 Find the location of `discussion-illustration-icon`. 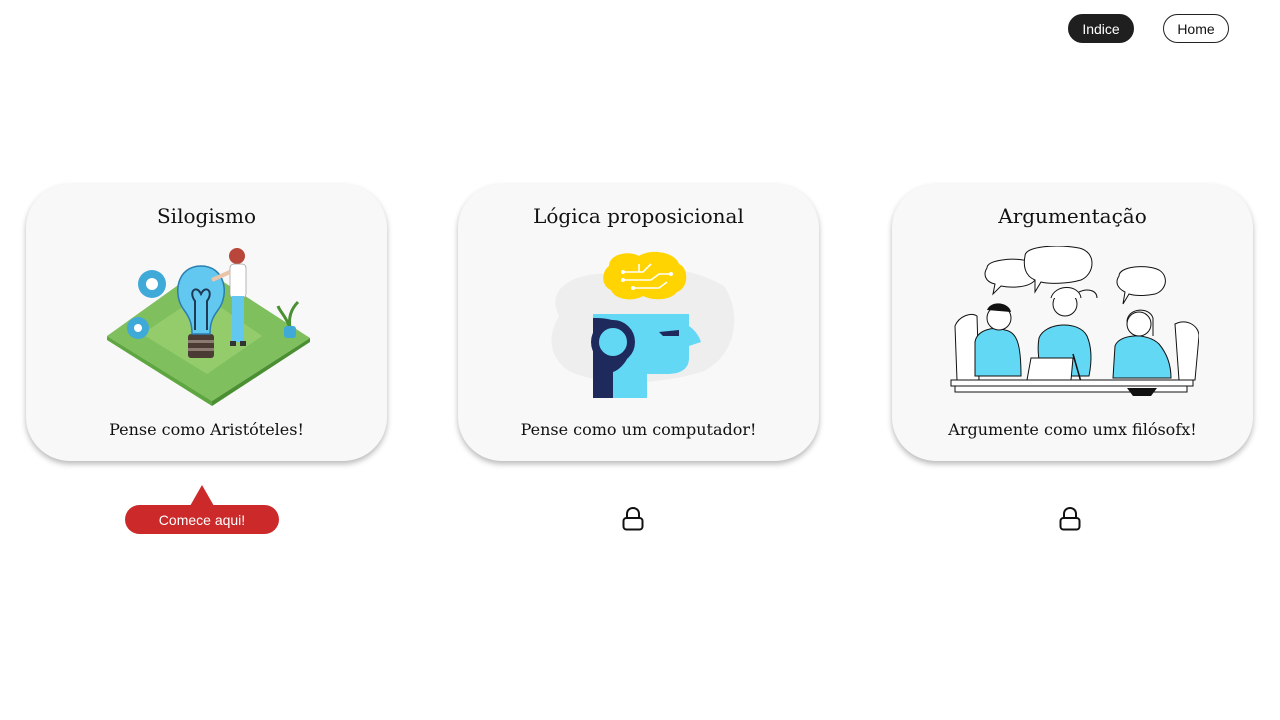

discussion-illustration-icon is located at coordinates (1074, 321).